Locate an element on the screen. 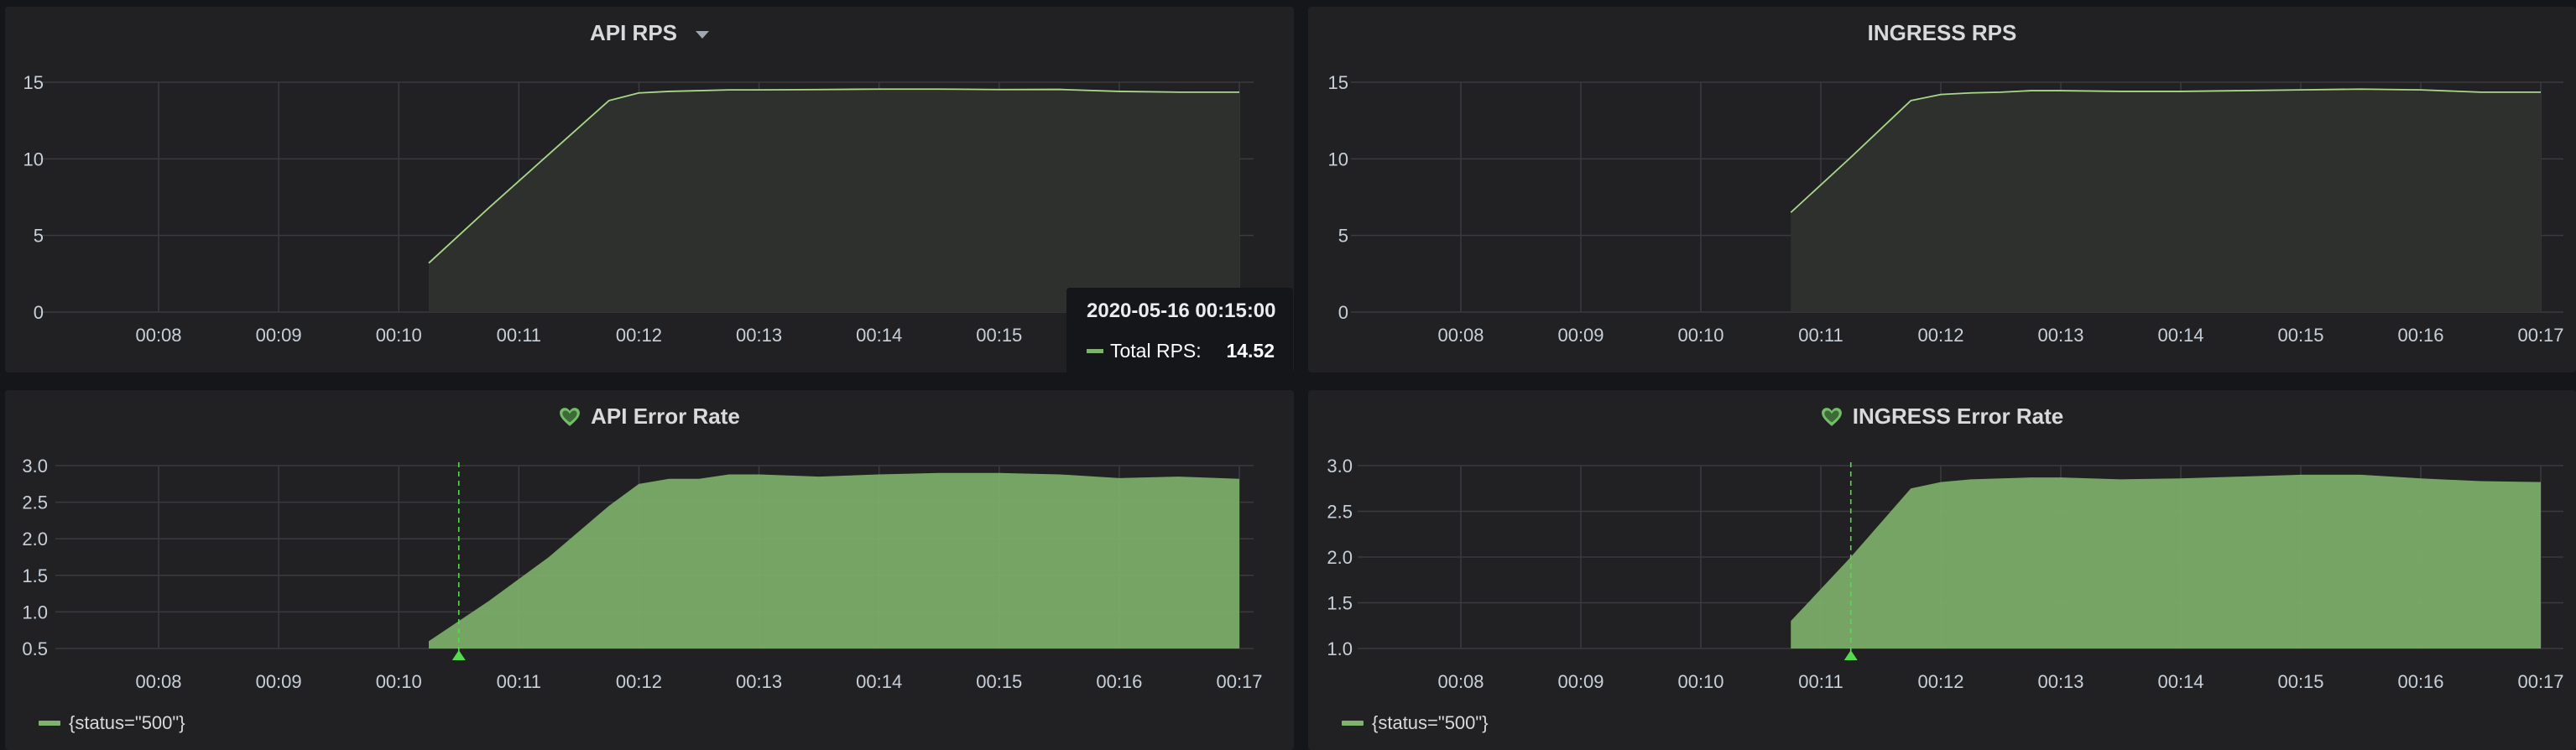 This screenshot has width=2576, height=750. tooltip-time: 2020-05-16 00:15:00 is located at coordinates (1181, 310).